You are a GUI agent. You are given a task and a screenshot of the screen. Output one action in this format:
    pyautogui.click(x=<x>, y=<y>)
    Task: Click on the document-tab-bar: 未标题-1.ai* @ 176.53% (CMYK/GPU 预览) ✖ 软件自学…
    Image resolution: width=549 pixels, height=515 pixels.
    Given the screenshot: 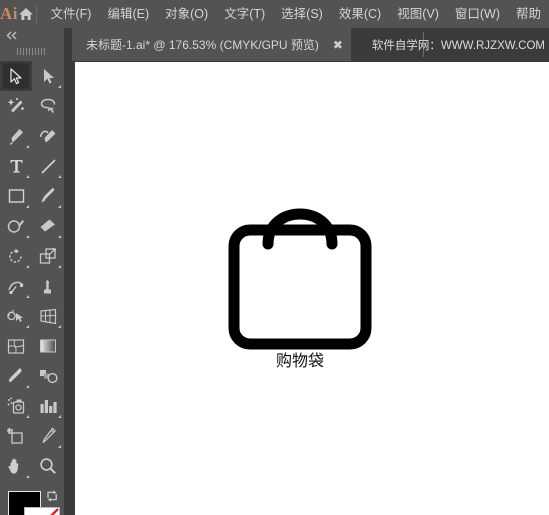 What is the action you would take?
    pyautogui.click(x=306, y=44)
    